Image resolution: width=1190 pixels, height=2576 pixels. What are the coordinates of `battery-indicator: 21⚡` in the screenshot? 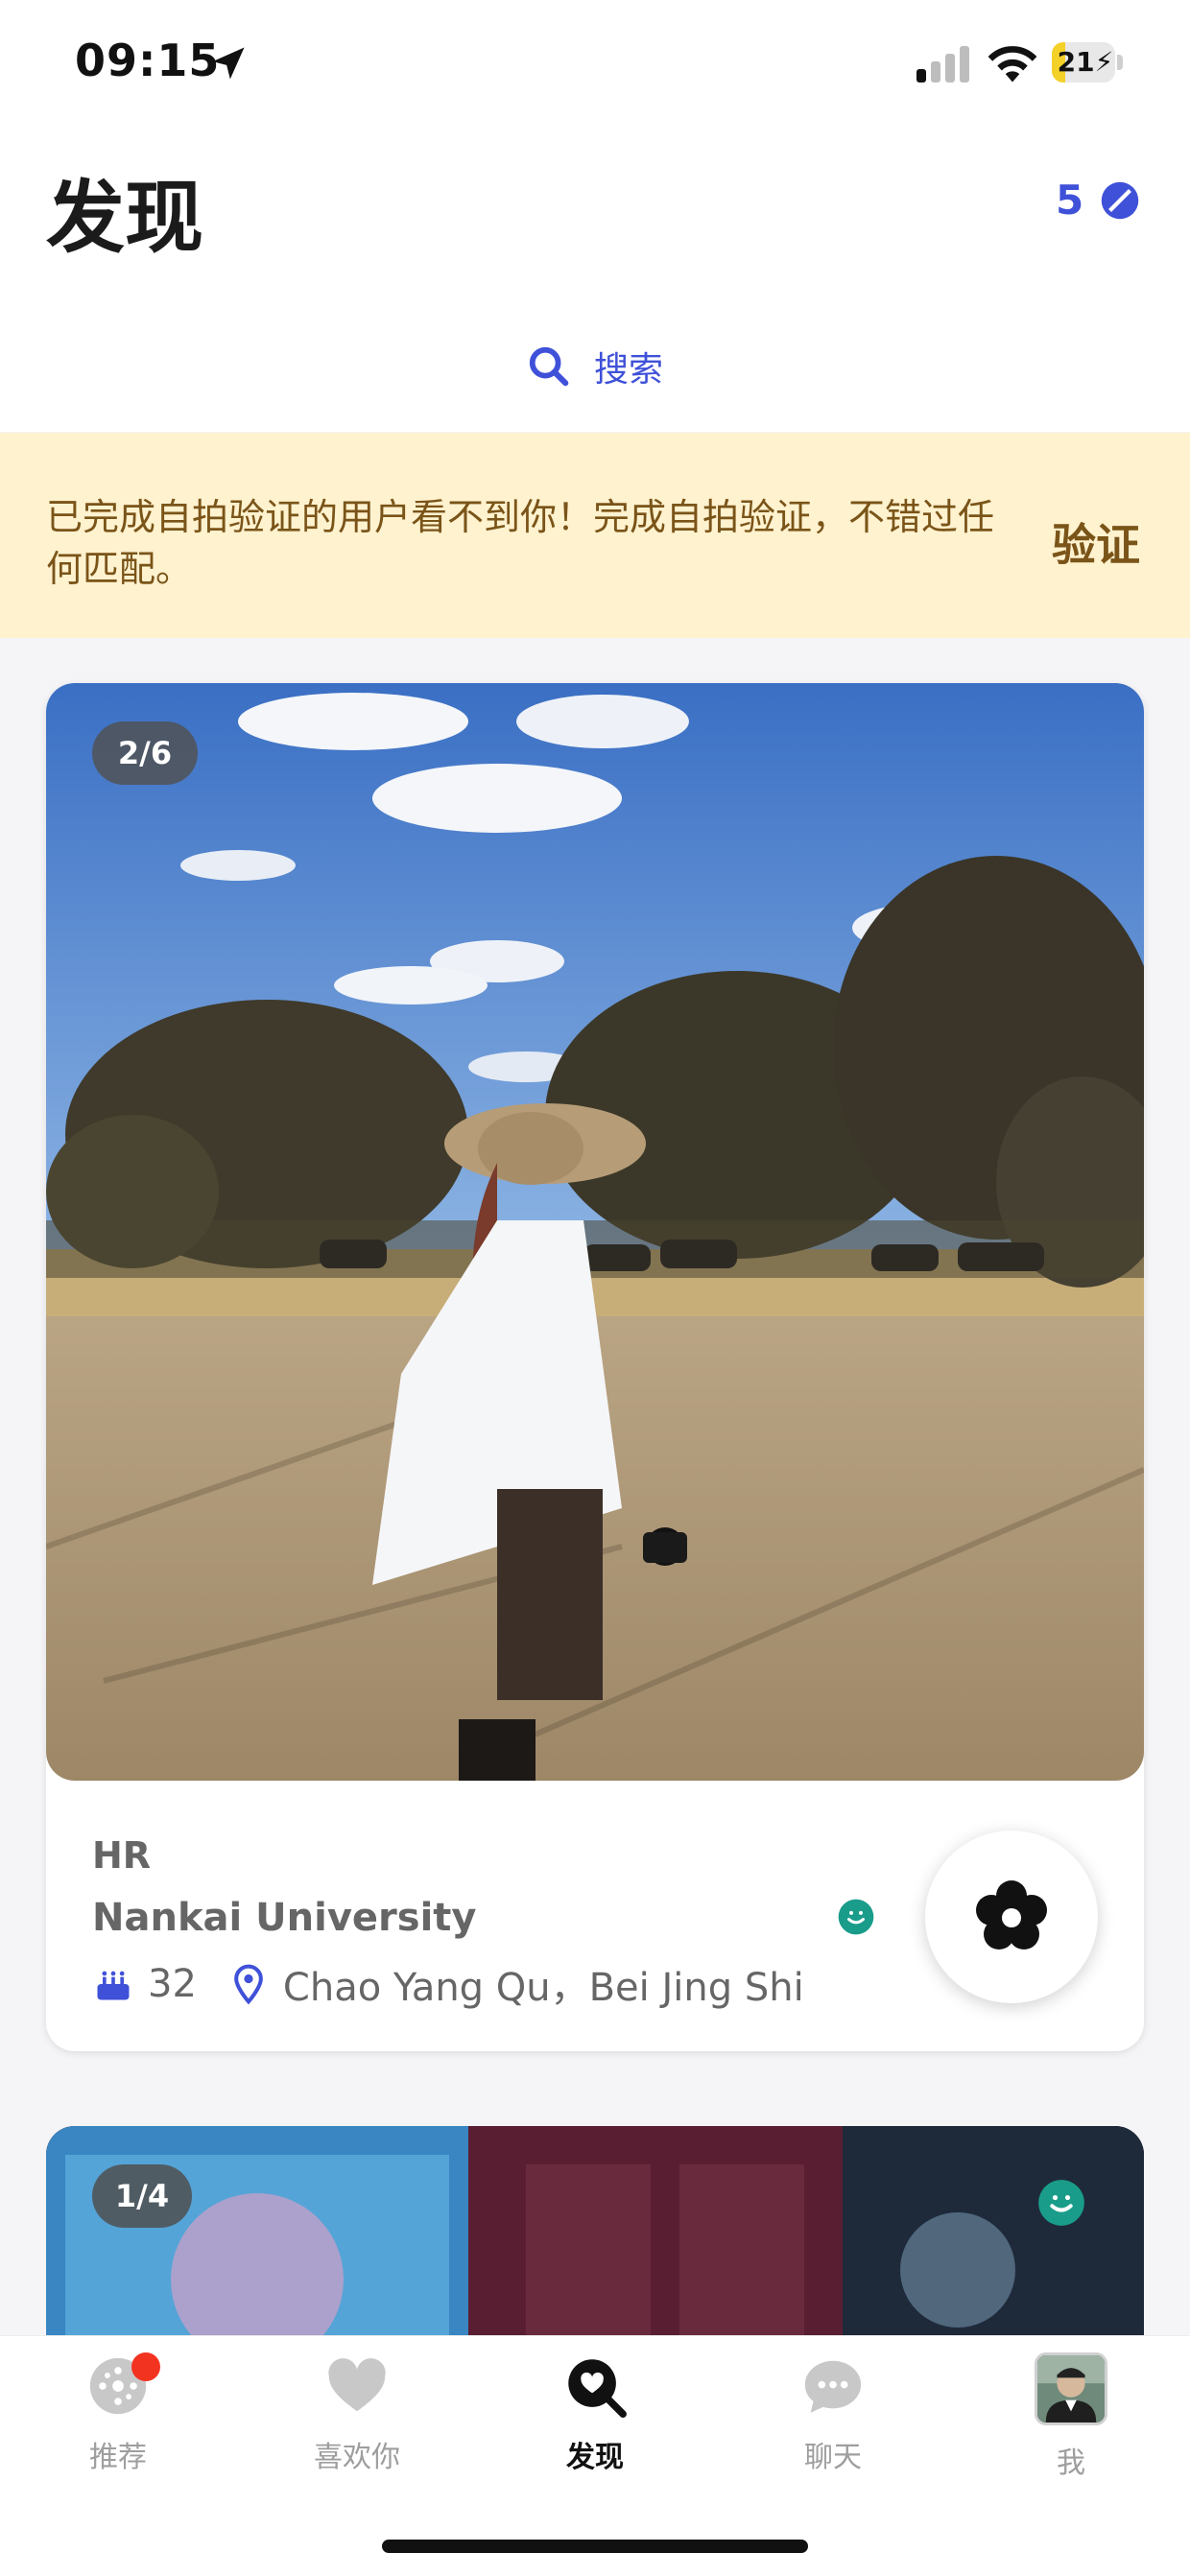 It's located at (1088, 63).